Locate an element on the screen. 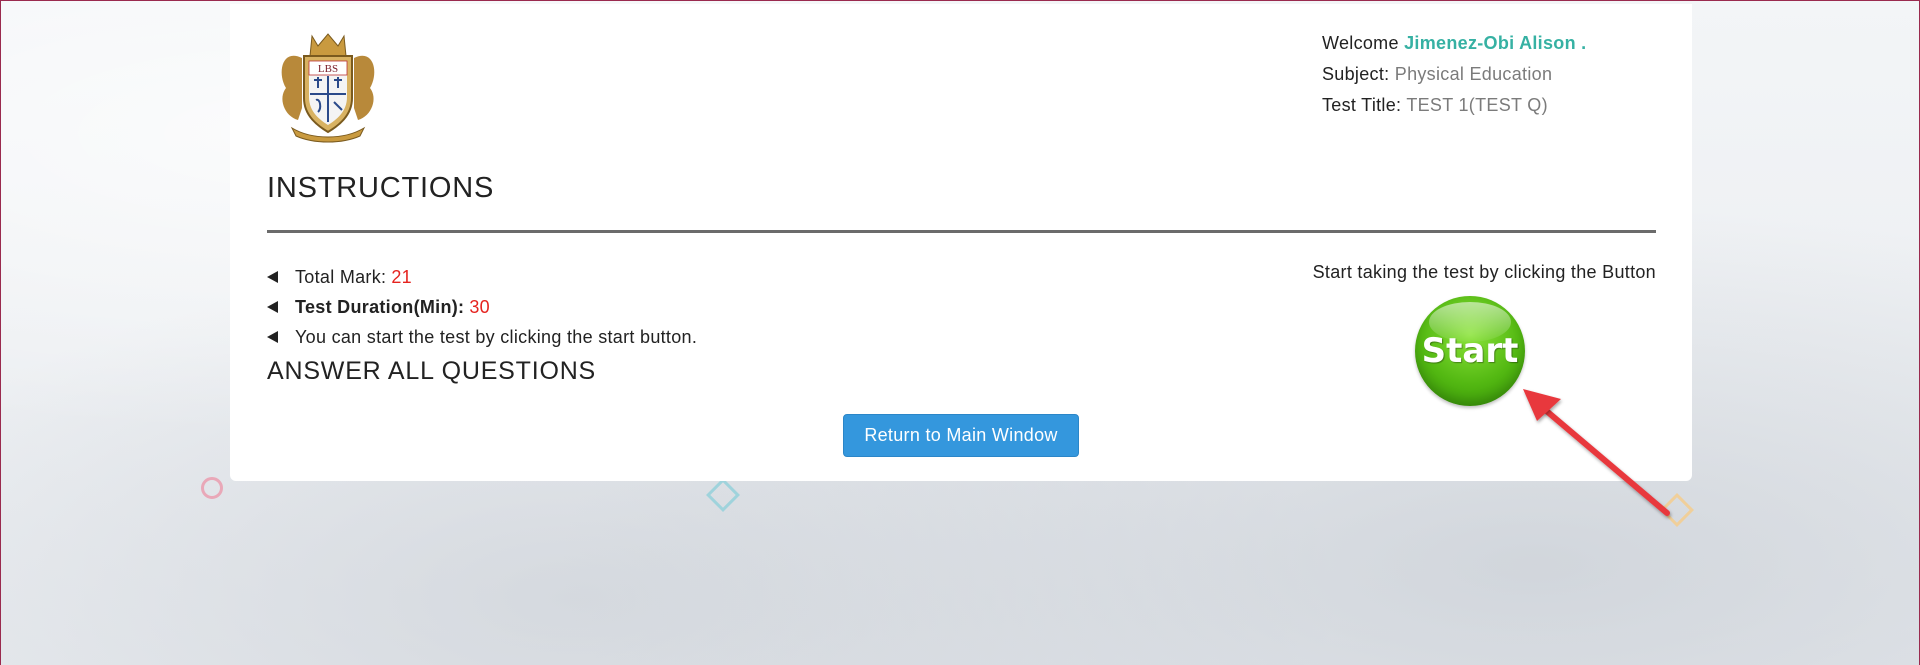 This screenshot has width=1920, height=665. decor-circle is located at coordinates (212, 488).